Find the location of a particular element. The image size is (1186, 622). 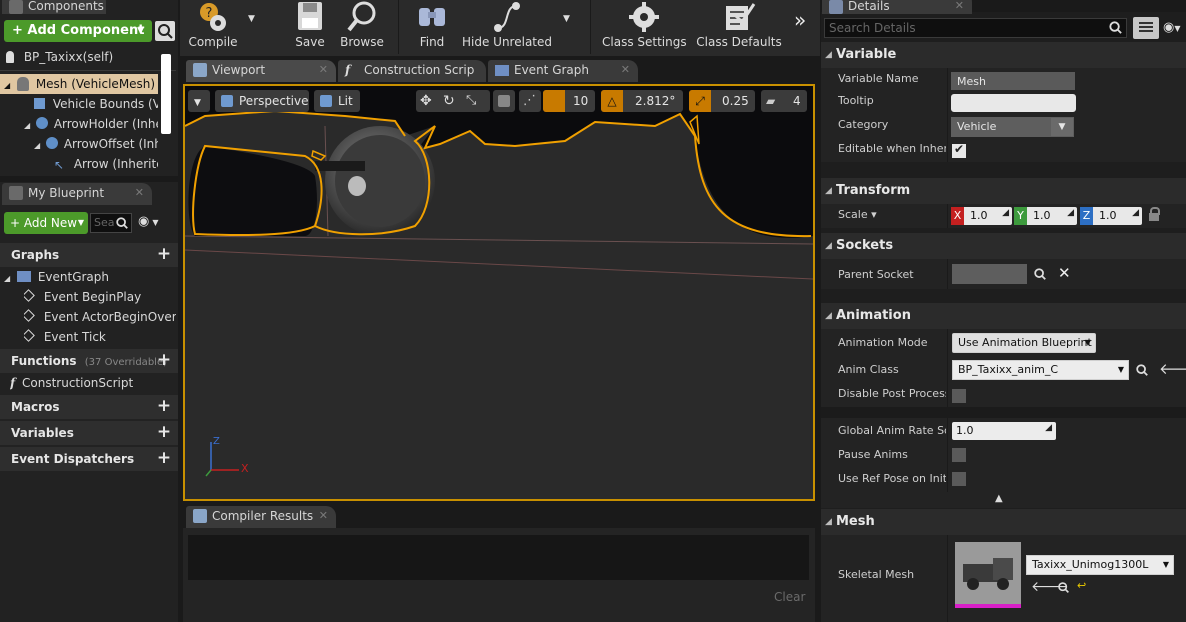

components-search-button is located at coordinates (165, 31).